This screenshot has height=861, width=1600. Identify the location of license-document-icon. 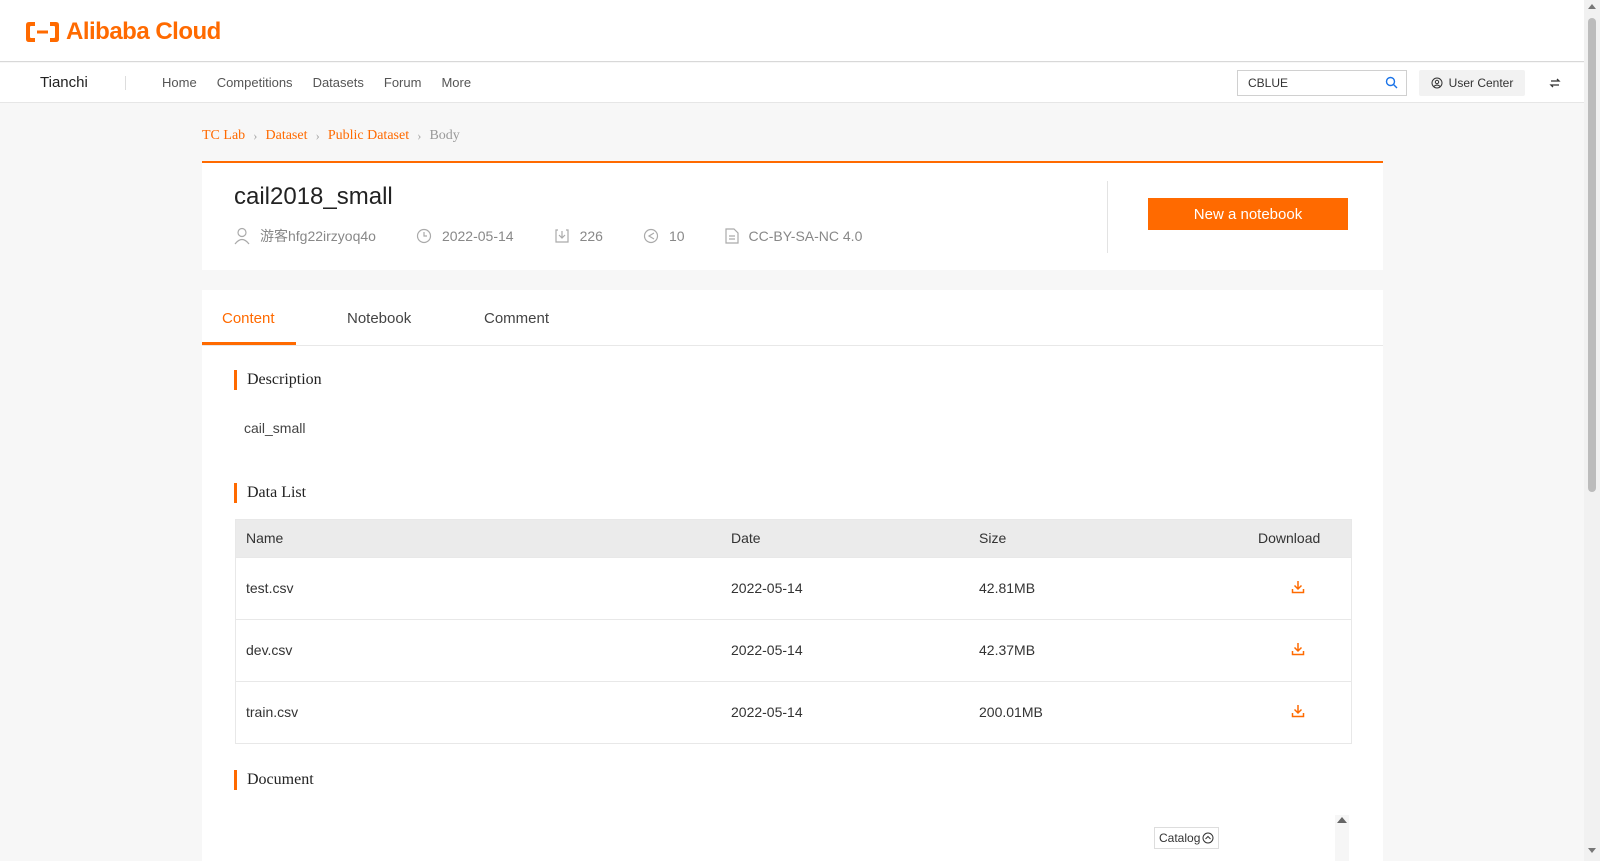
(731, 236).